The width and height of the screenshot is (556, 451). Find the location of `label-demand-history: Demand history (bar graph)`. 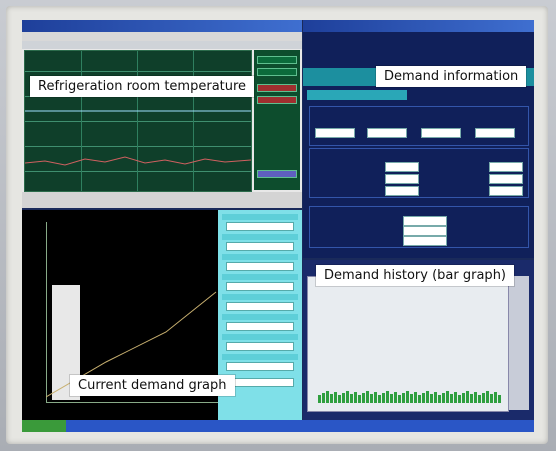

label-demand-history: Demand history (bar graph) is located at coordinates (415, 275).